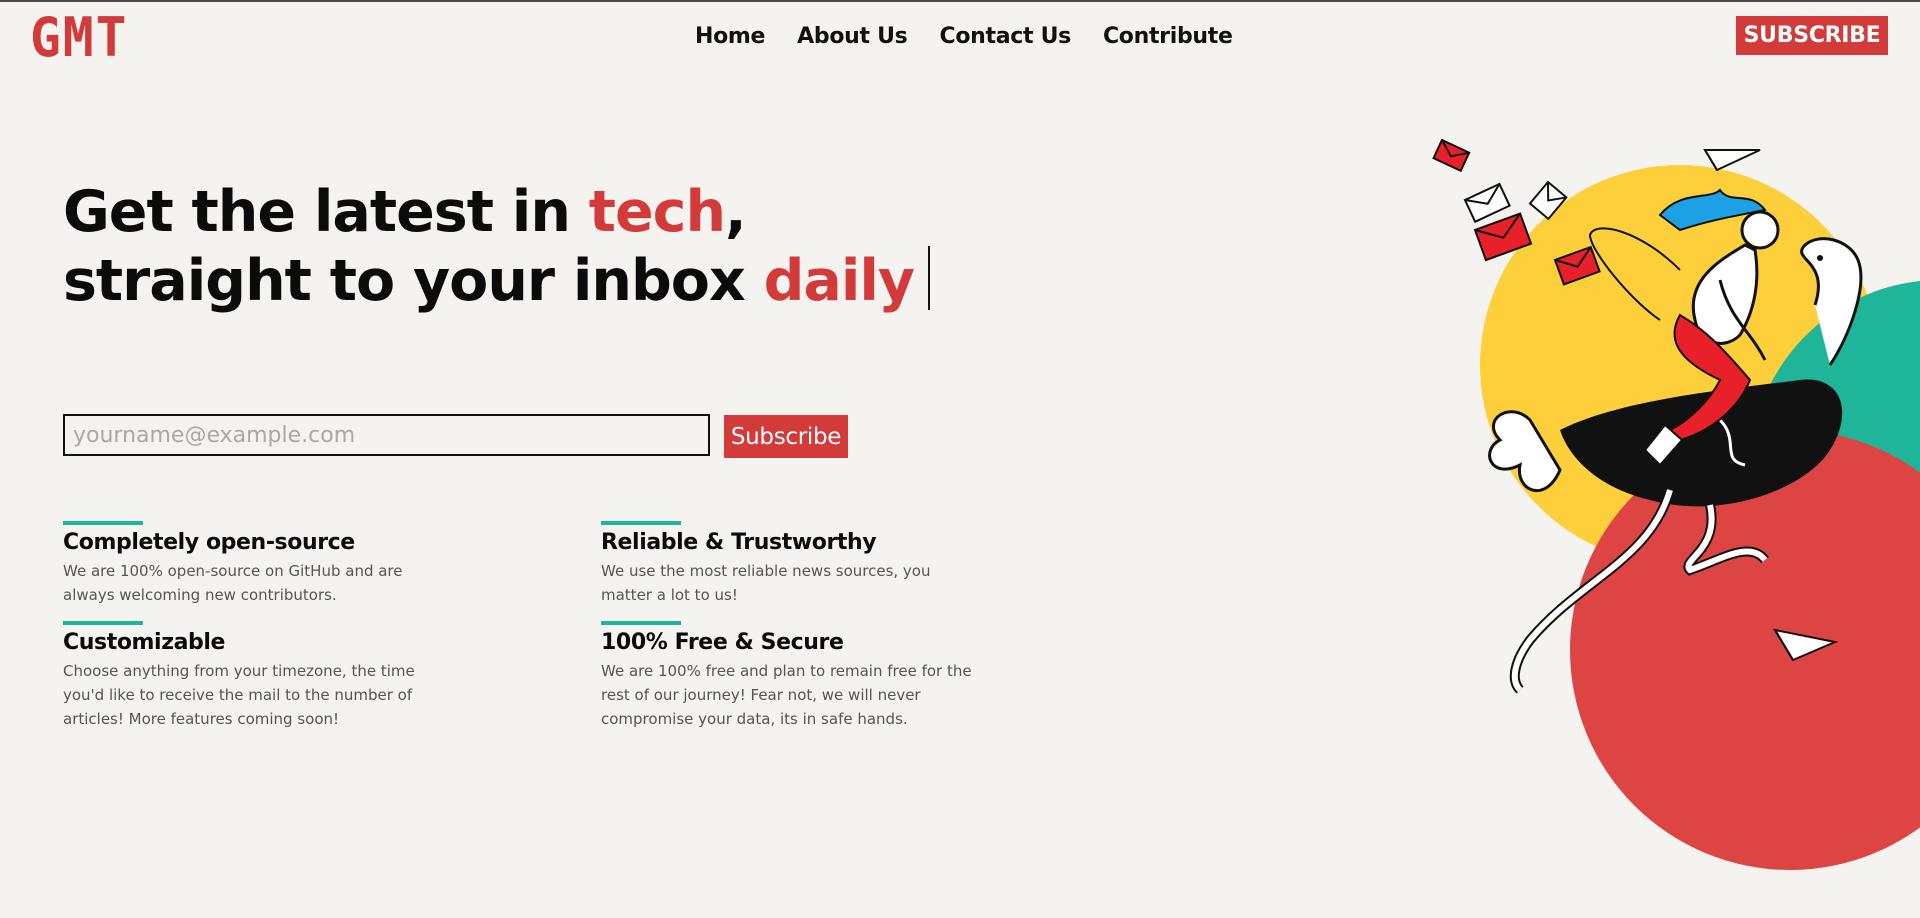 This screenshot has height=918, width=1920. I want to click on header-subscribe-button: SUBSCRIBE, so click(1812, 35).